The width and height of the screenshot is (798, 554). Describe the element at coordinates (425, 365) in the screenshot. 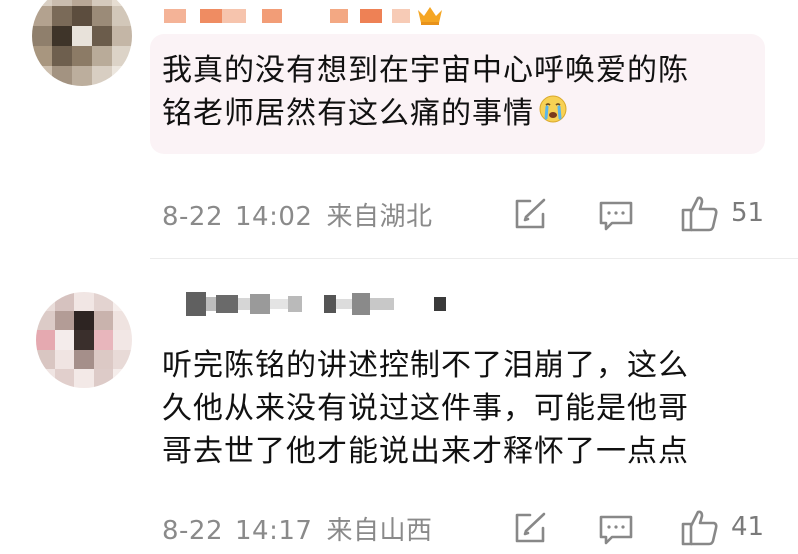

I see `comment-text-line: 听完陈铭的讲述控制不了泪崩了，这么` at that location.